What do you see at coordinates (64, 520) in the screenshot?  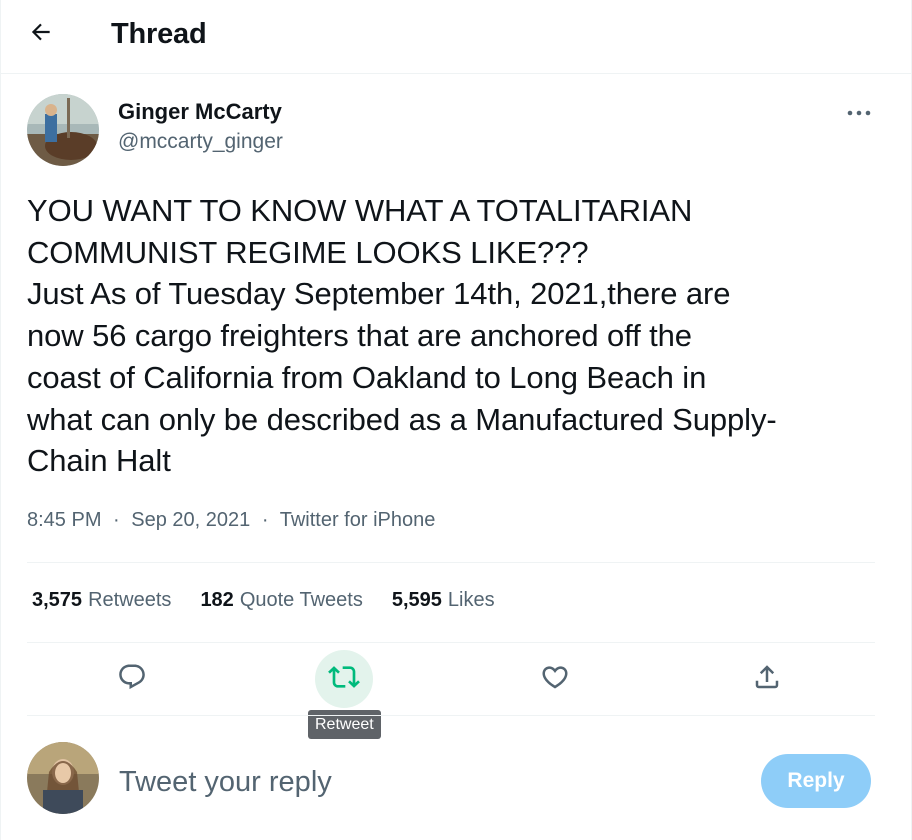 I see `tweet-time: 8:45 PM` at bounding box center [64, 520].